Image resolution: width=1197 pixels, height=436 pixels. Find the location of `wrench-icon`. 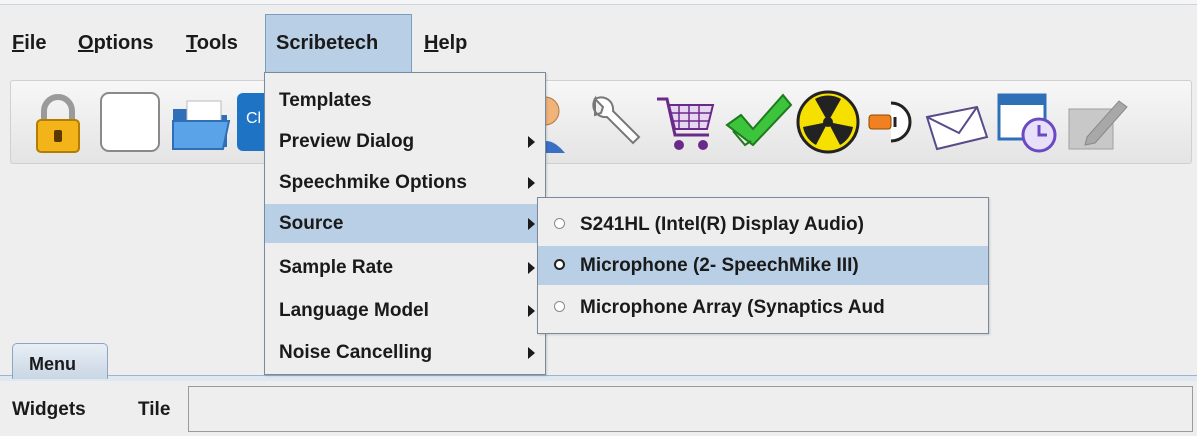

wrench-icon is located at coordinates (616, 122).